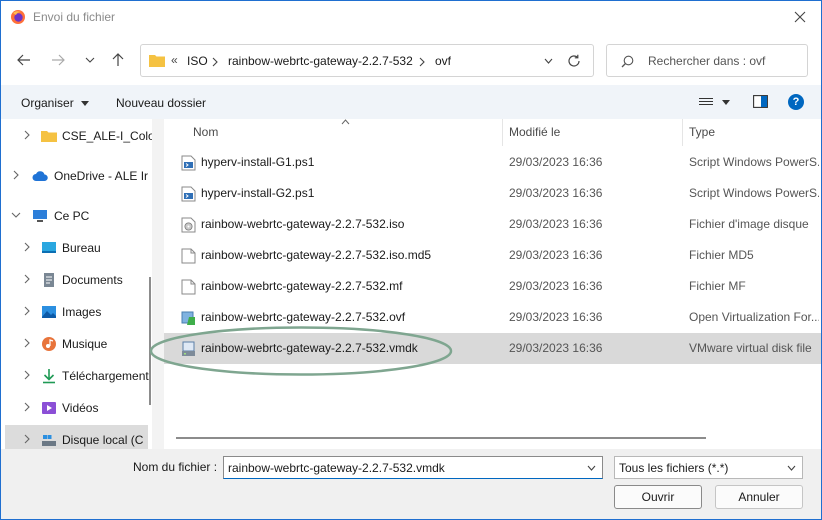 The image size is (822, 520). Describe the element at coordinates (174, 60) in the screenshot. I see `address-overflow: «` at that location.